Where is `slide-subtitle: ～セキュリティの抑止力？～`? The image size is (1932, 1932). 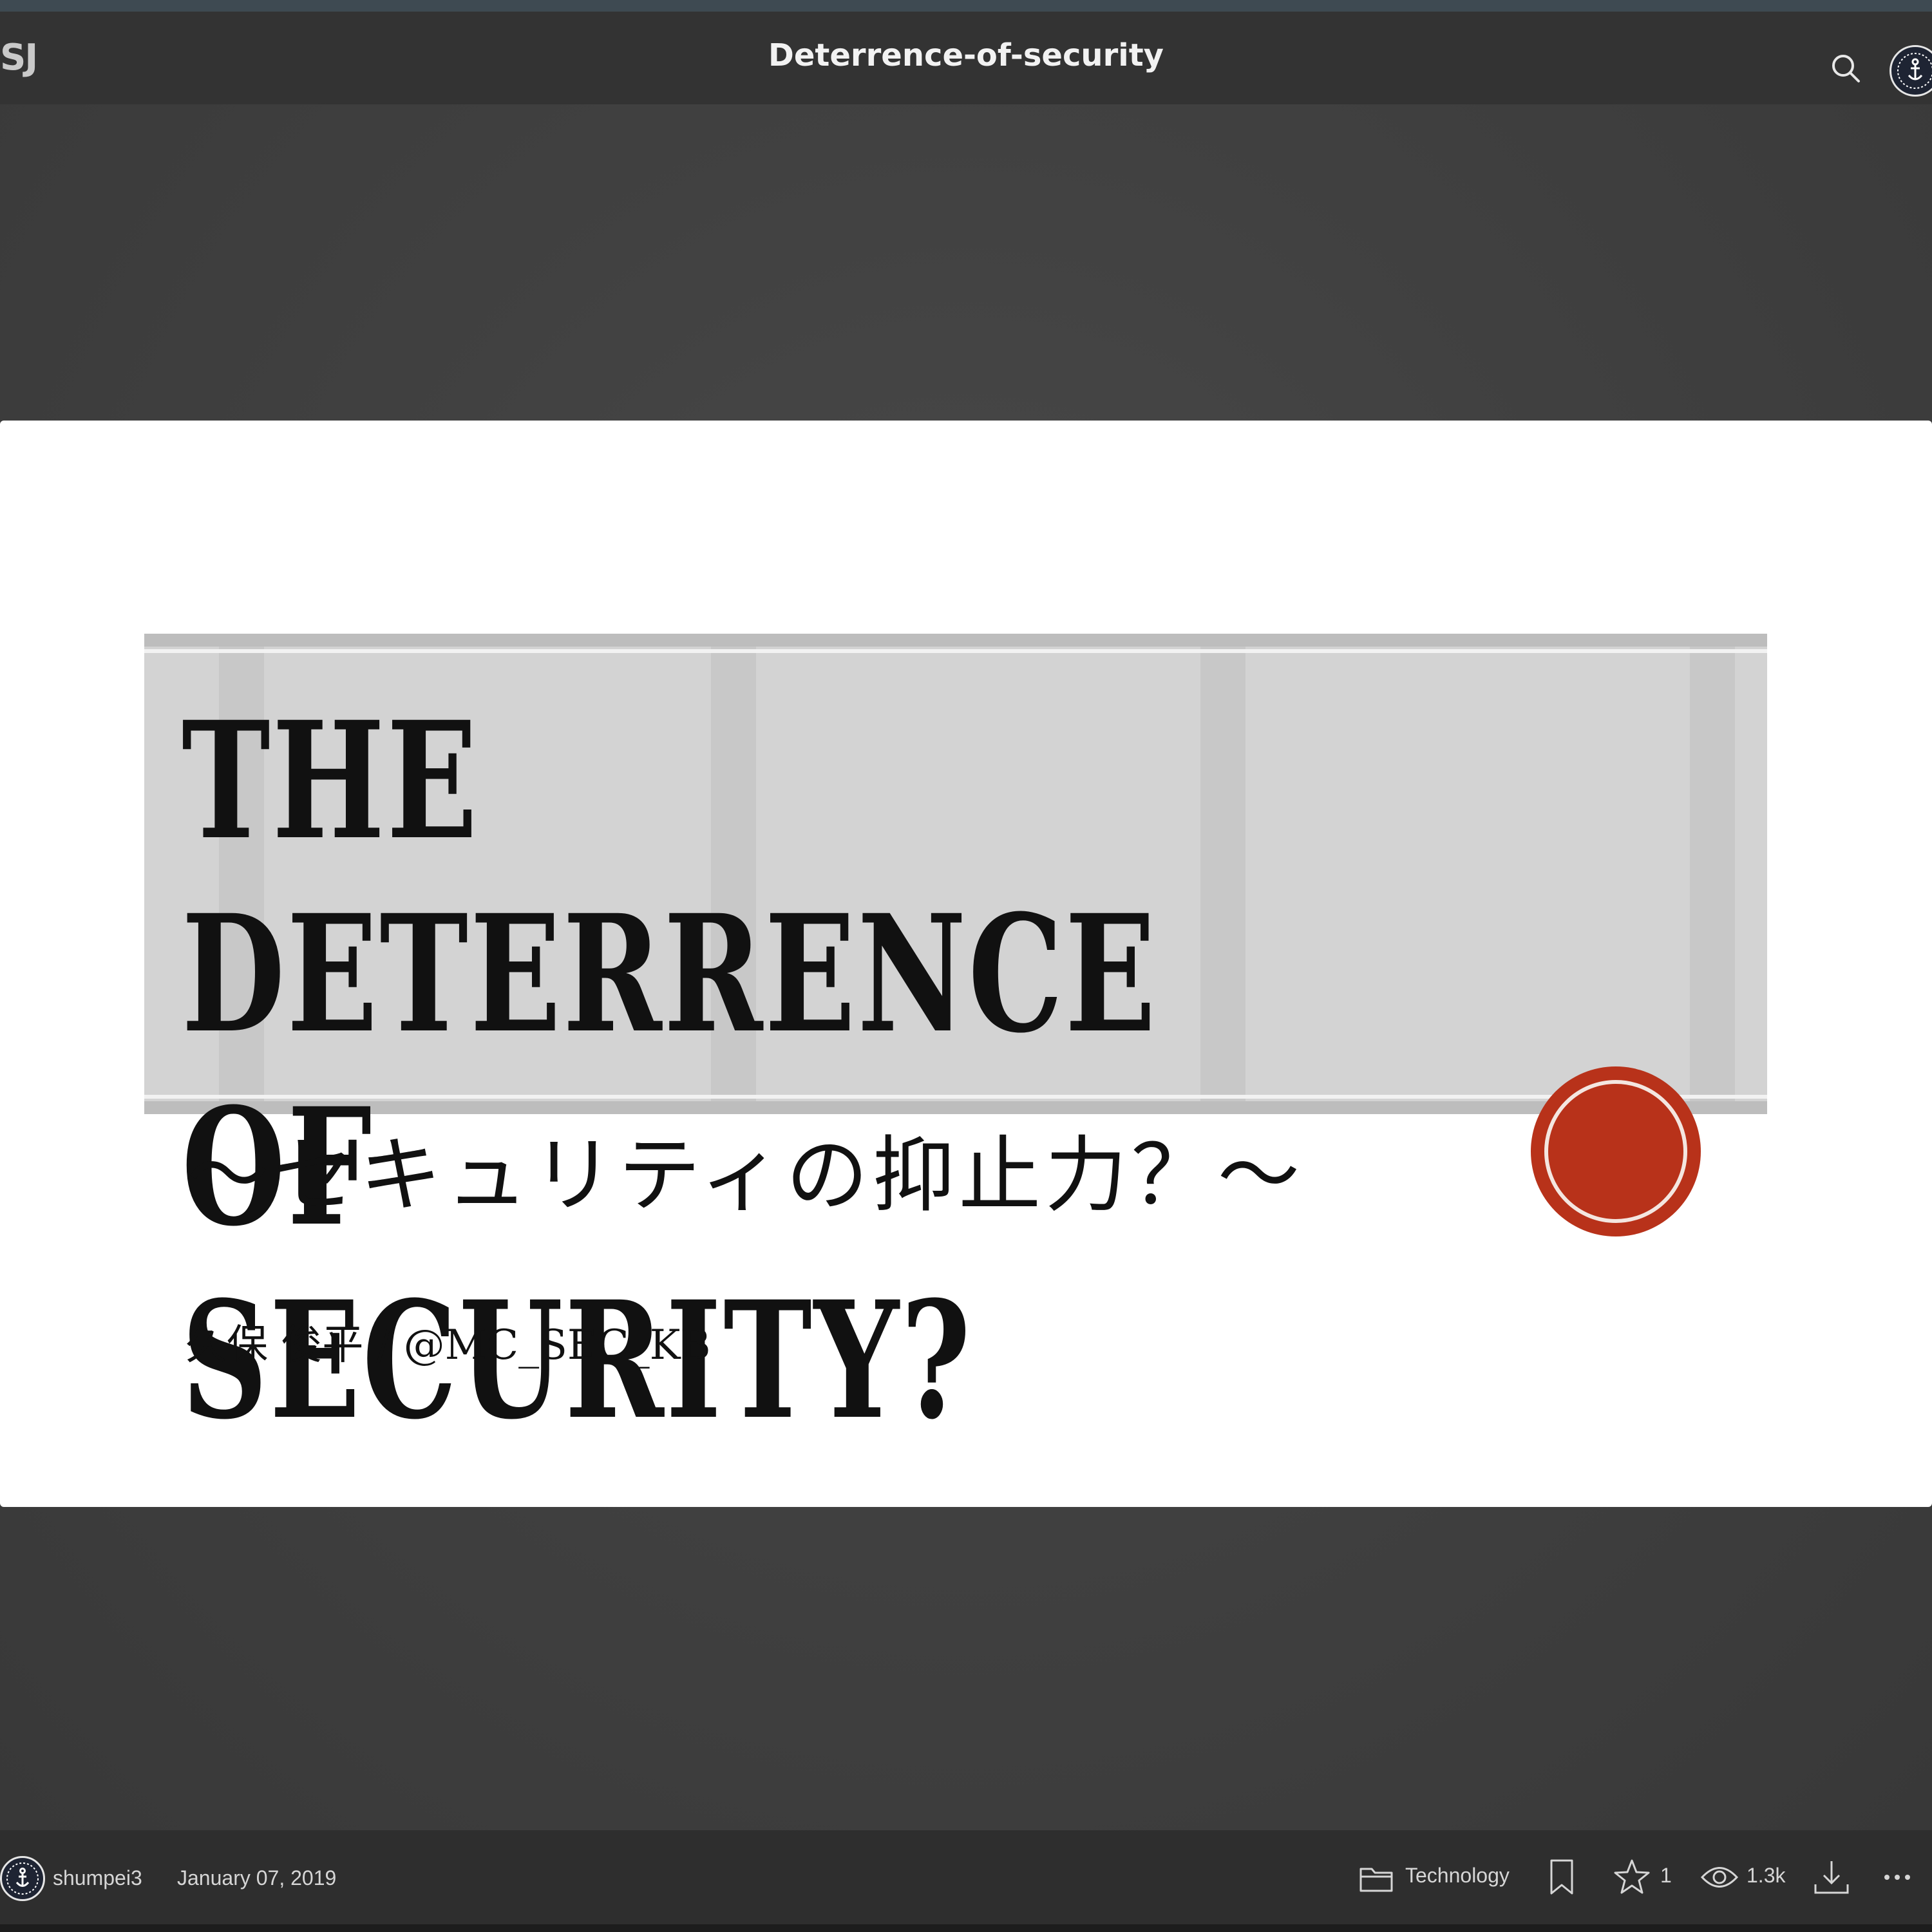
slide-subtitle: ～セキュリティの抑止力？～ is located at coordinates (746, 1176).